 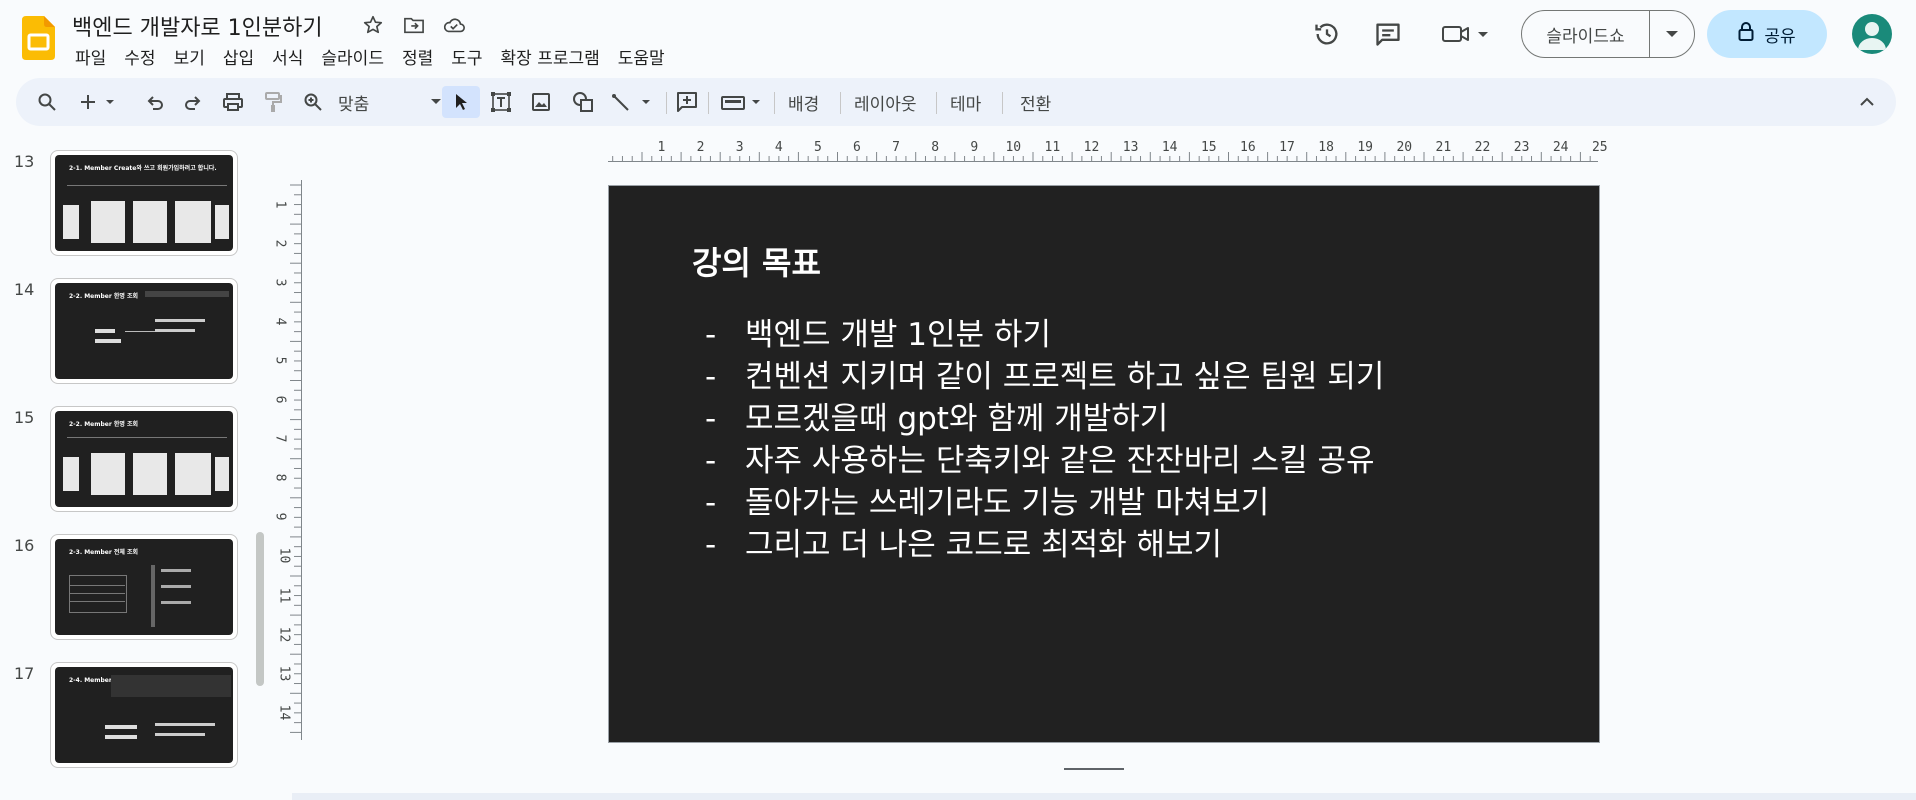 What do you see at coordinates (24, 545) in the screenshot?
I see `thumbnail-number: 16` at bounding box center [24, 545].